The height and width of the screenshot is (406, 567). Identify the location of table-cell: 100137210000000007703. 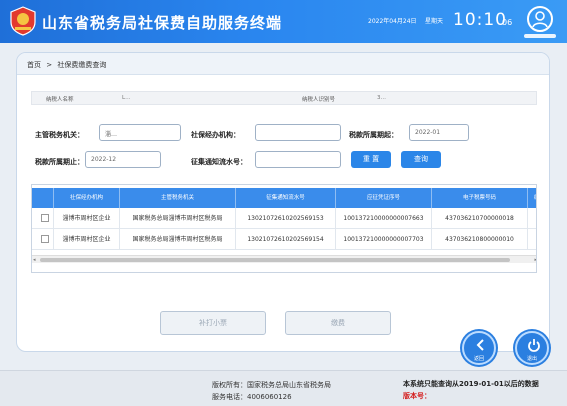
(384, 239).